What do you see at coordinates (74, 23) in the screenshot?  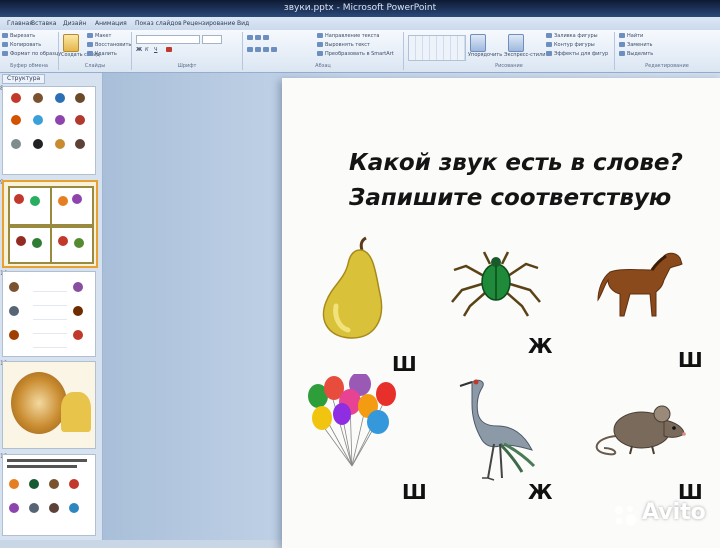 I see `tab-design: Дизайн` at bounding box center [74, 23].